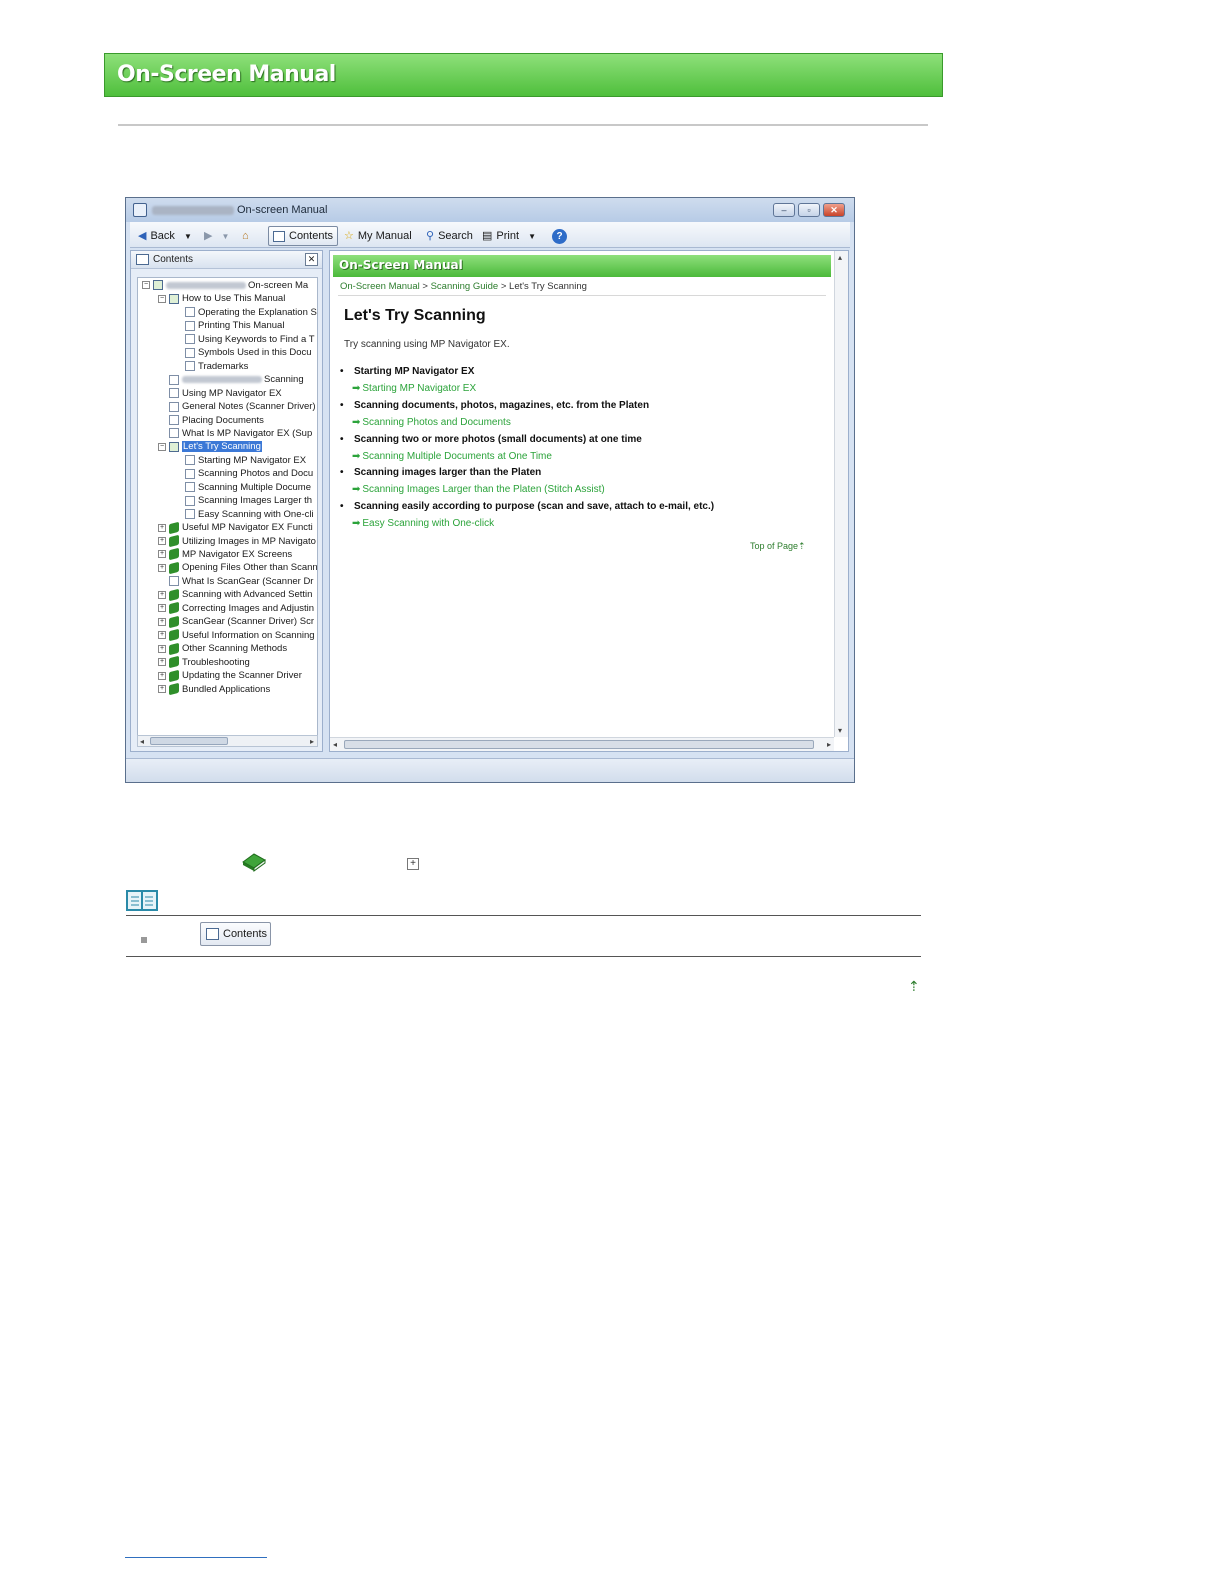 The width and height of the screenshot is (1224, 1584). What do you see at coordinates (840, 730) in the screenshot?
I see `scroll-down-icon: ▾` at bounding box center [840, 730].